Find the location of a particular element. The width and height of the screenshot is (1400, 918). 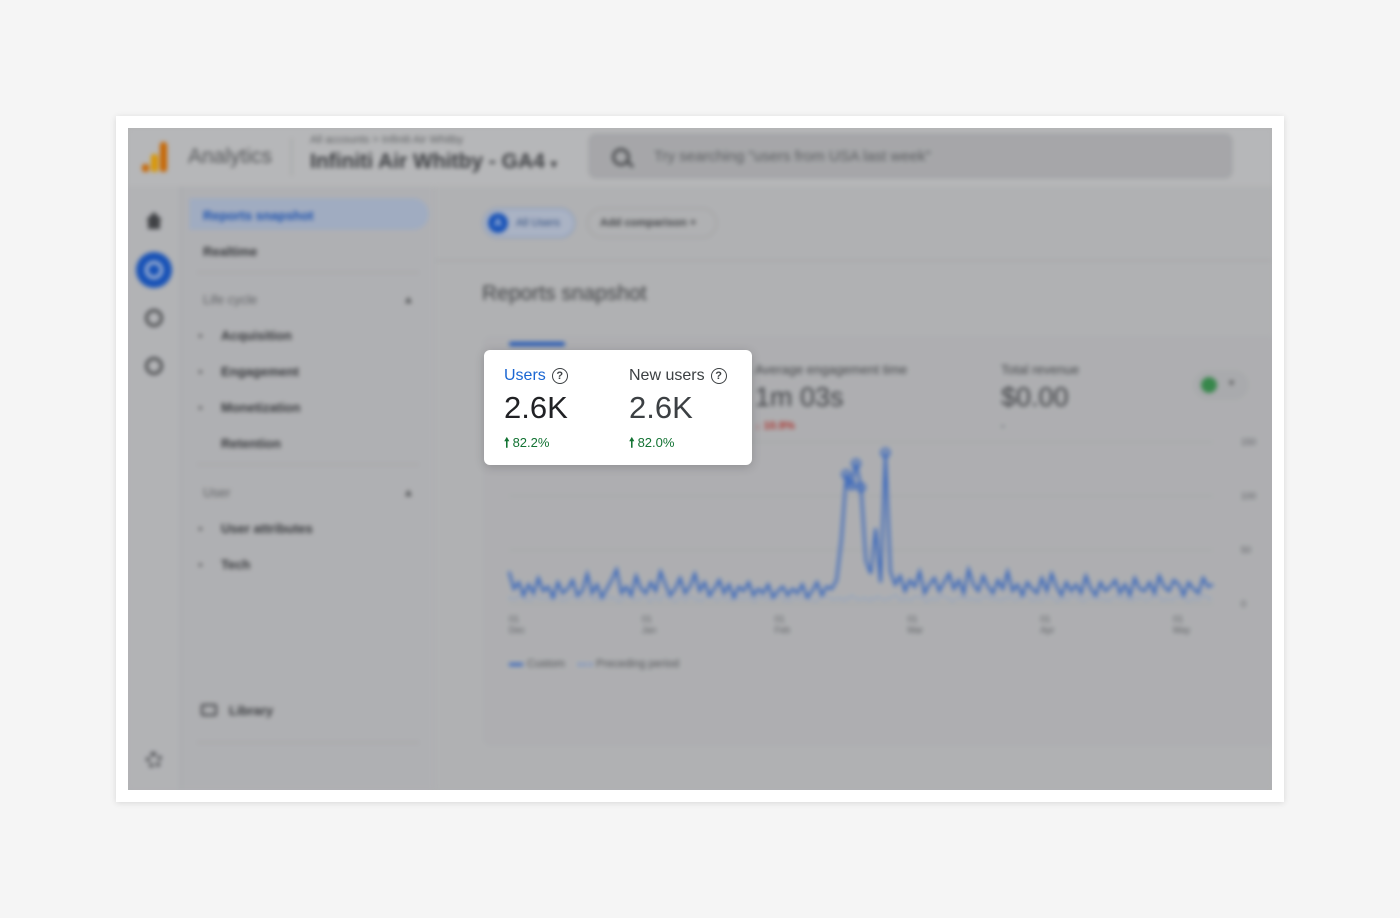

chart-compare-button: ▾ is located at coordinates (1221, 385).